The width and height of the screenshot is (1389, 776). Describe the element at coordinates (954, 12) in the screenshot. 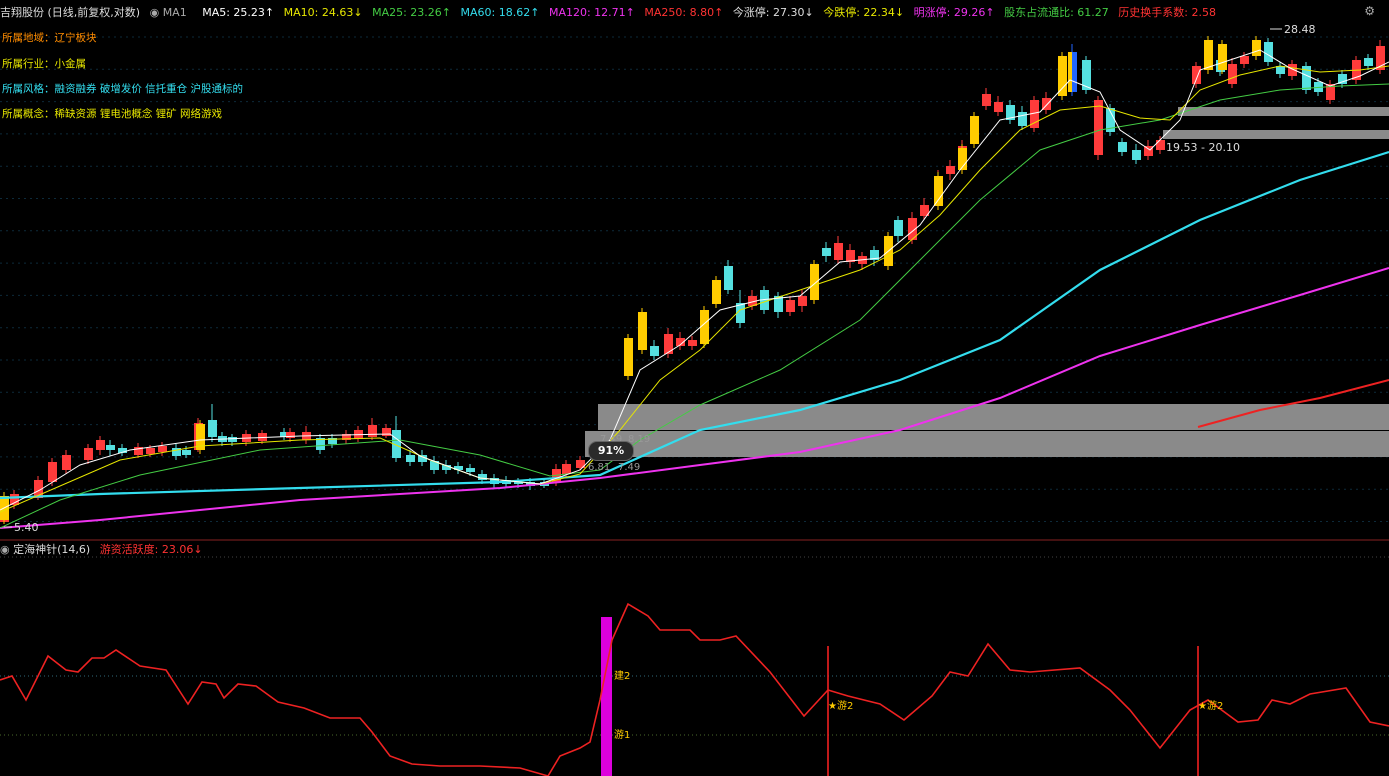

I see `tomorrow-limit-value: 明涨停: 29.26↑` at that location.